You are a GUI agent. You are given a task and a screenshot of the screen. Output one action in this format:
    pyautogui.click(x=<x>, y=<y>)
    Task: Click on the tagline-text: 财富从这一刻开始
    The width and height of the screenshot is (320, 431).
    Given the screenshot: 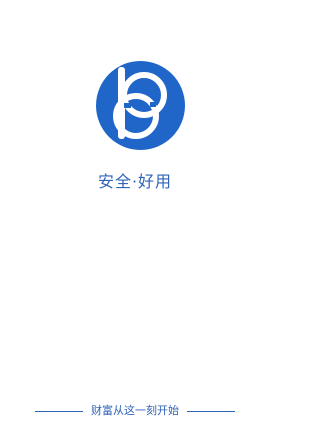 What is the action you would take?
    pyautogui.click(x=135, y=410)
    